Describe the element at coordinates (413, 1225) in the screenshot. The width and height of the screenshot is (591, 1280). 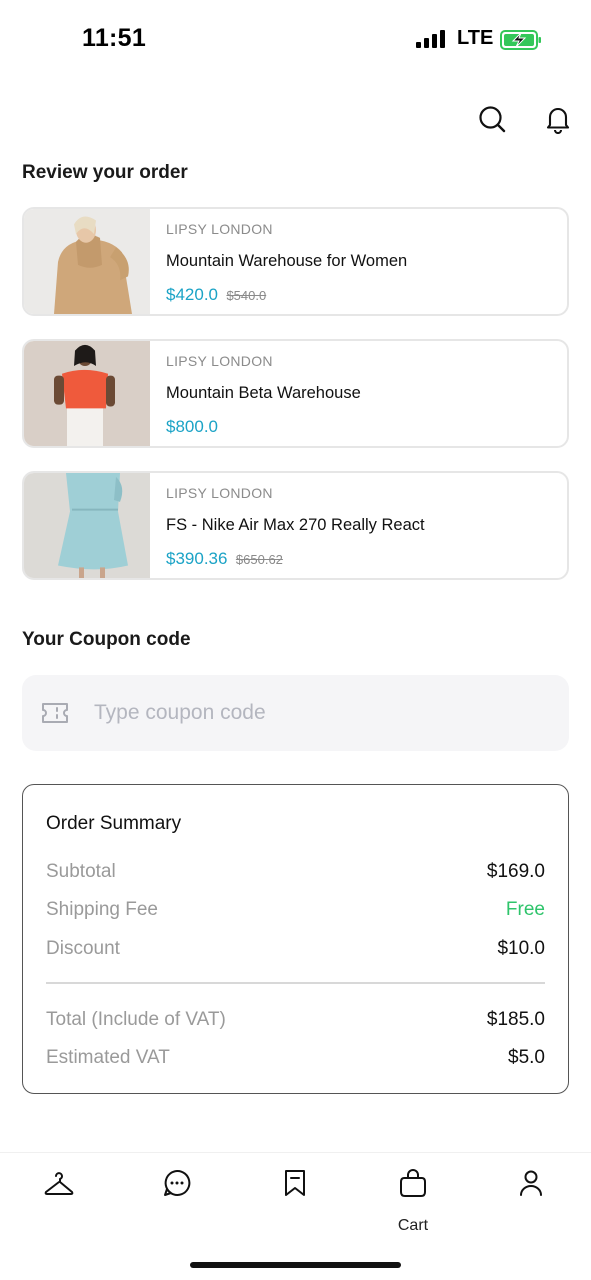
I see `nav-label-cart: Cart` at that location.